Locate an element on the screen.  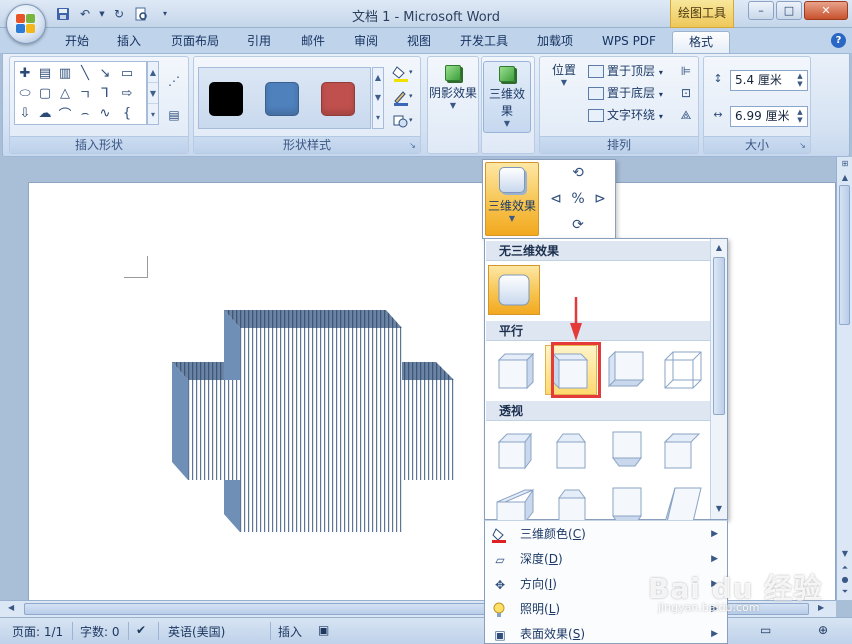
close-button: ✕ is located at coordinates (826, 10).